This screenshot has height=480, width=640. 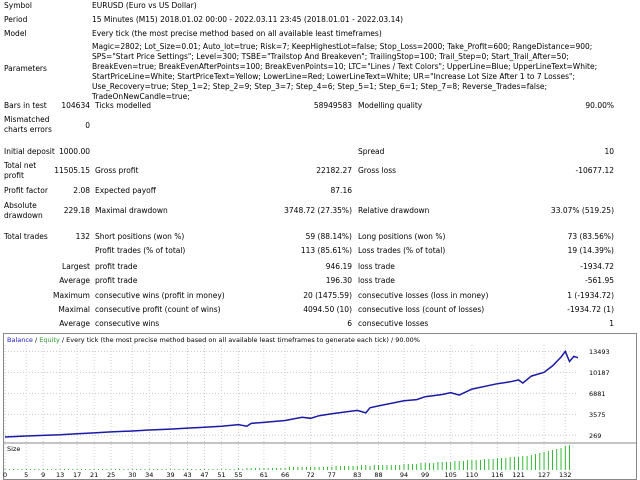 What do you see at coordinates (599, 280) in the screenshot?
I see `average-loss-value: -561.95` at bounding box center [599, 280].